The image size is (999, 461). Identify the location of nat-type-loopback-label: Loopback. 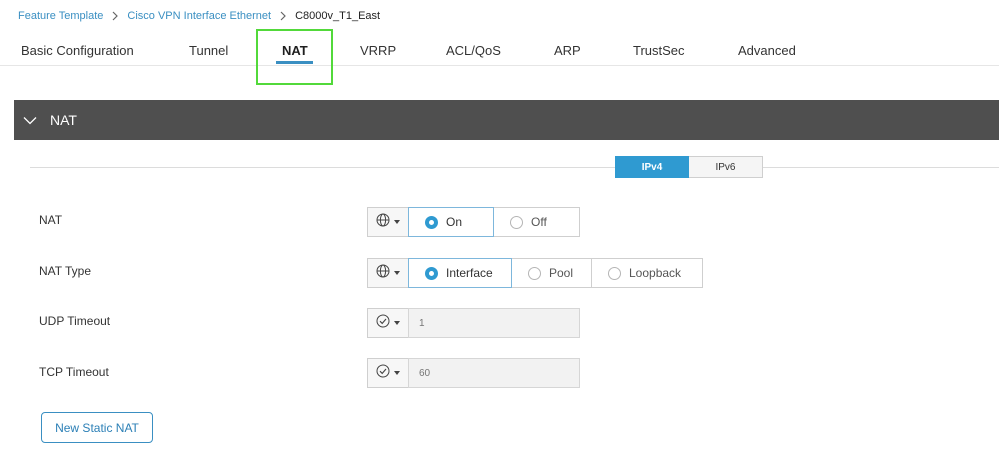
(655, 273).